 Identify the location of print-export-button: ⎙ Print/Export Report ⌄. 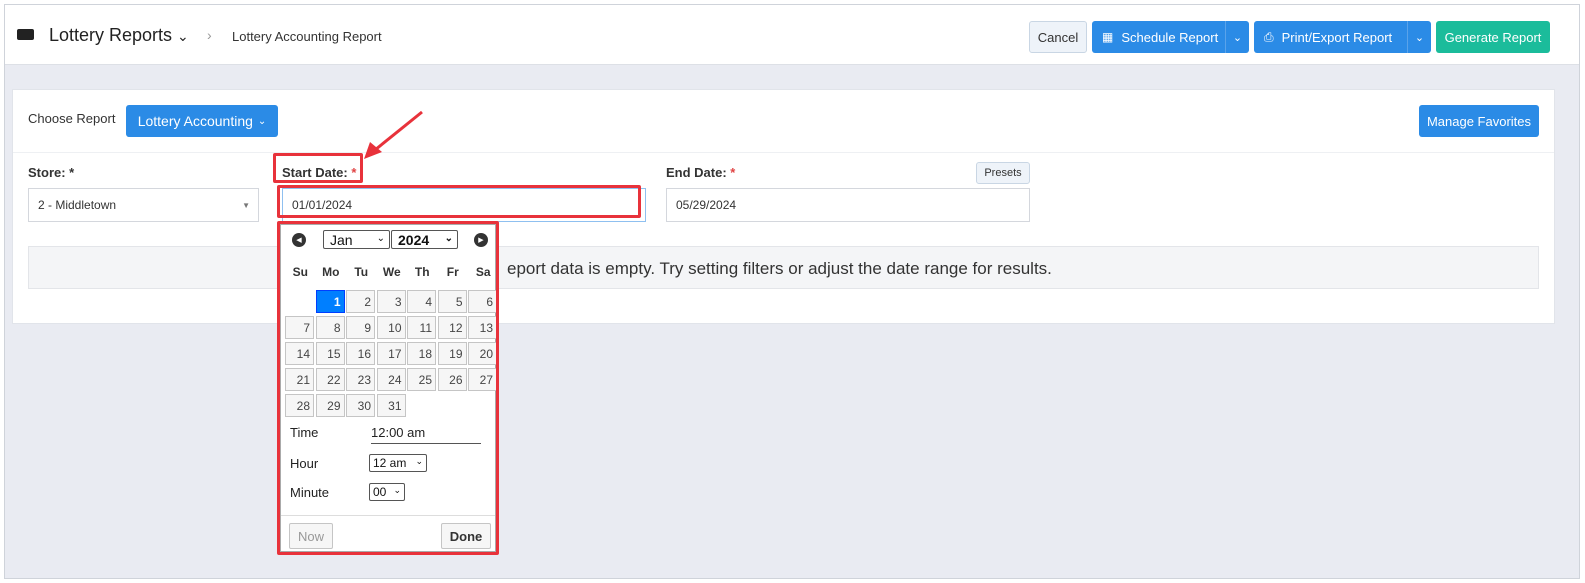
(1342, 37).